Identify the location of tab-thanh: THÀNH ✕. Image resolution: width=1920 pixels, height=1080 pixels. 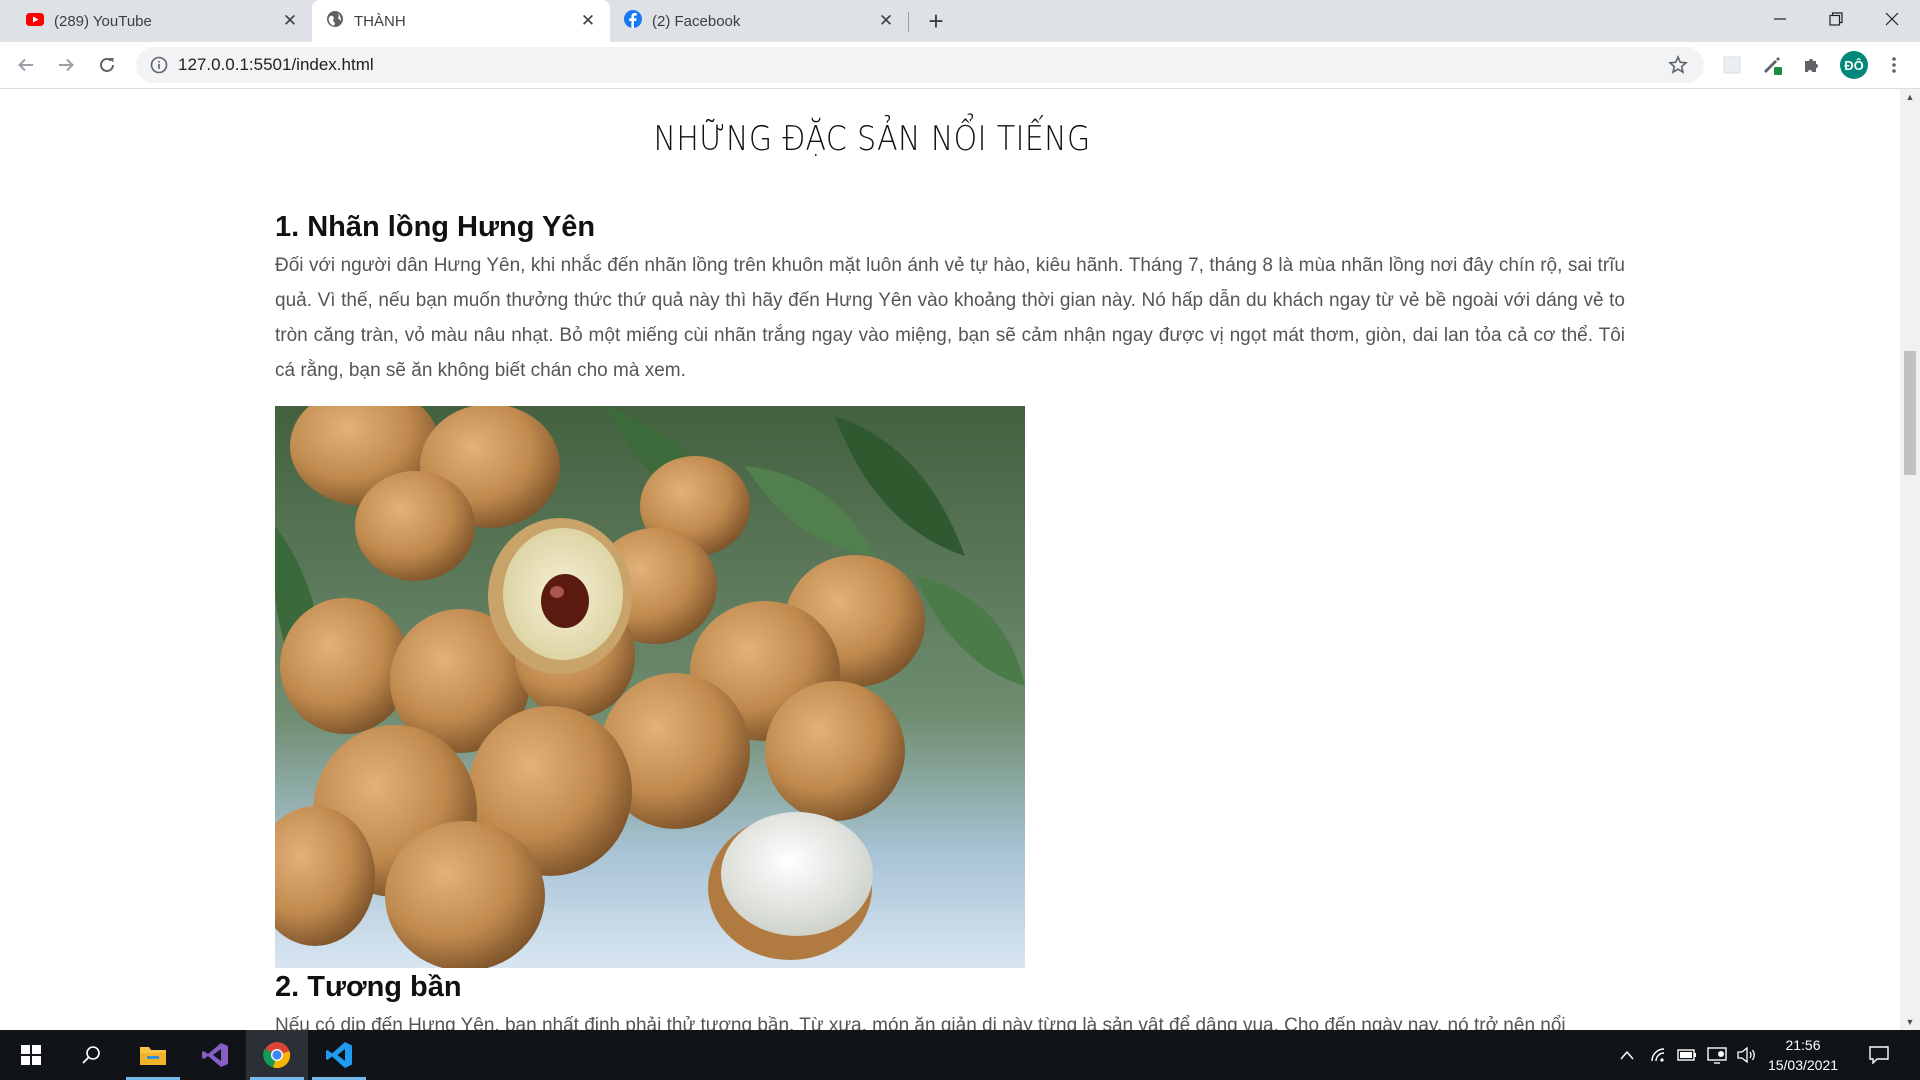
(461, 21).